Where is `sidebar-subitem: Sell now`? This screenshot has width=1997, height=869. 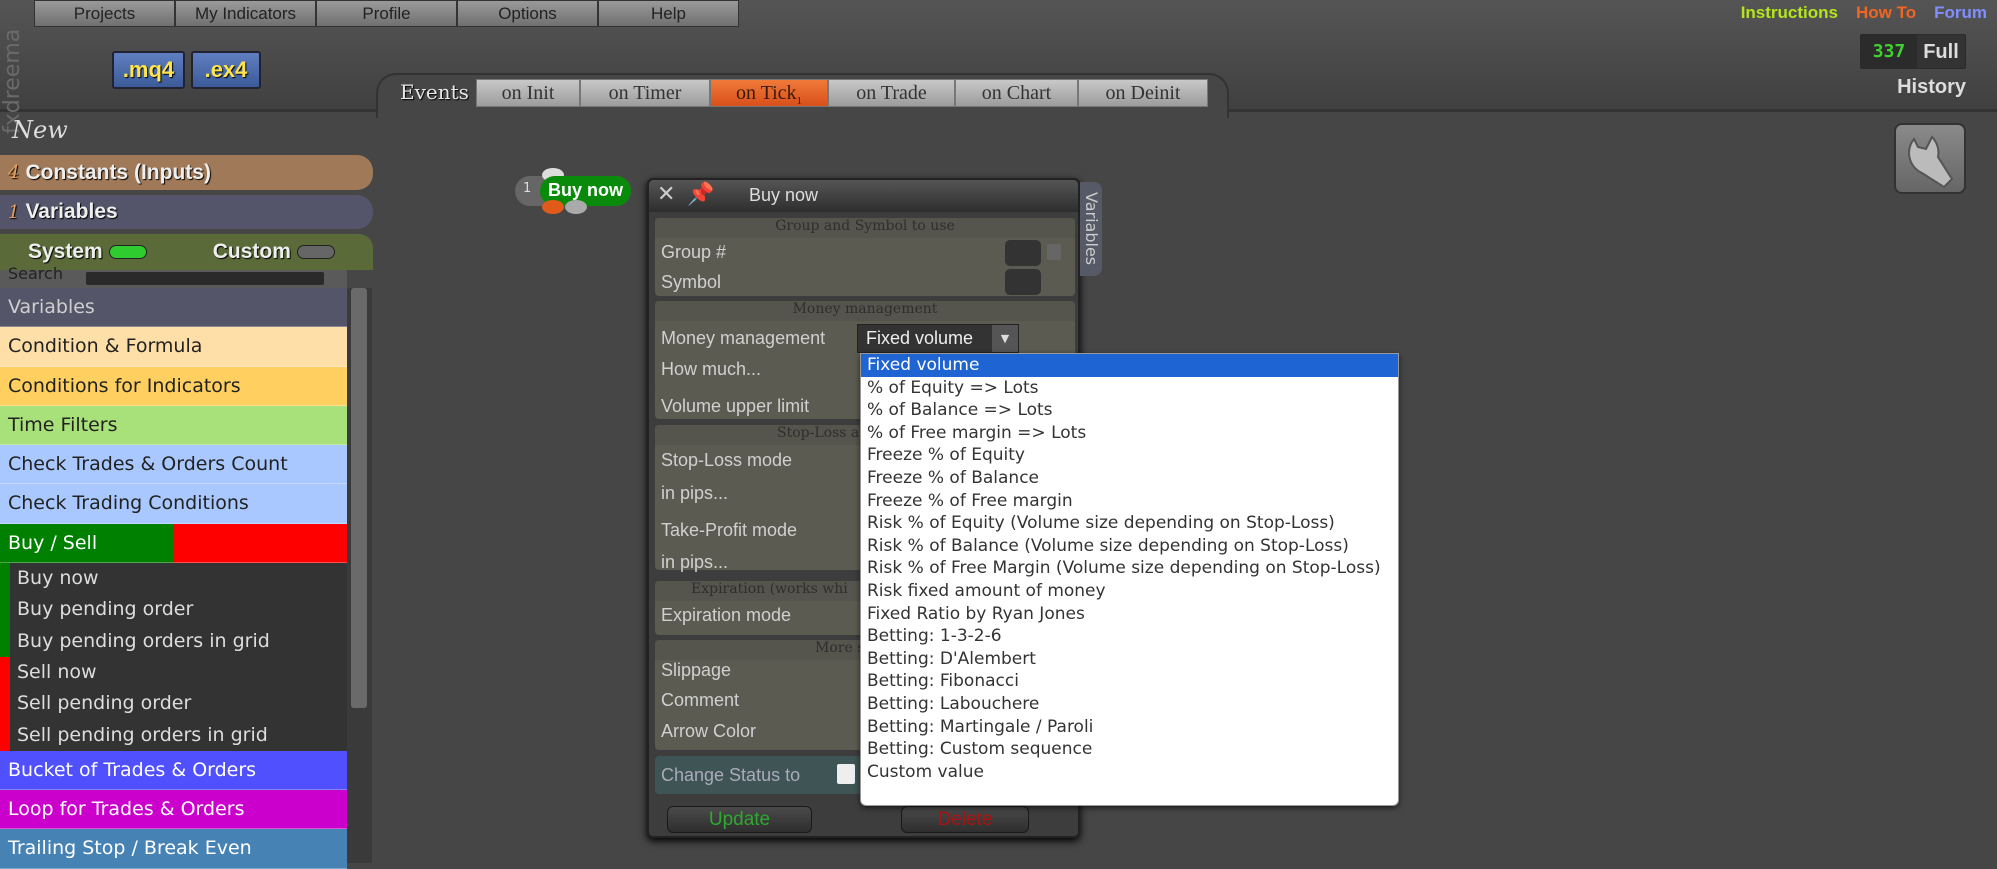
sidebar-subitem: Sell now is located at coordinates (173, 672).